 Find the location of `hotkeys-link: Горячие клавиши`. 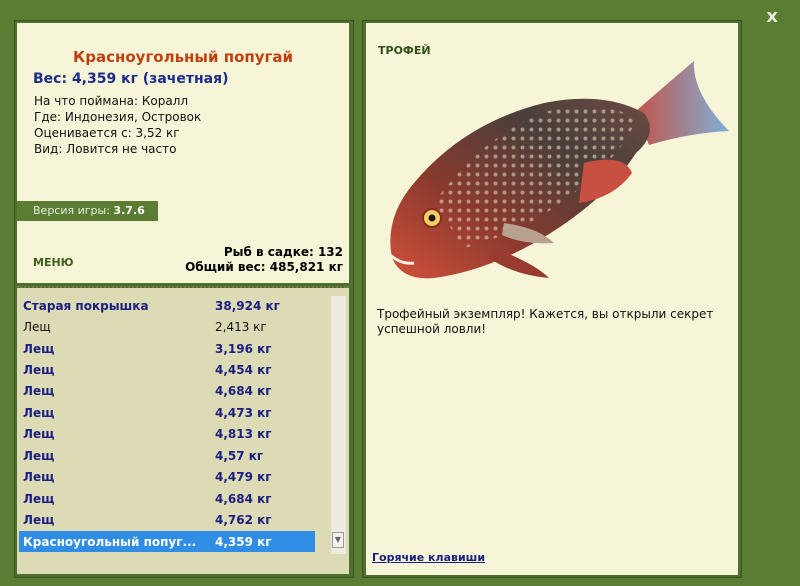

hotkeys-link: Горячие клавиши is located at coordinates (428, 557).